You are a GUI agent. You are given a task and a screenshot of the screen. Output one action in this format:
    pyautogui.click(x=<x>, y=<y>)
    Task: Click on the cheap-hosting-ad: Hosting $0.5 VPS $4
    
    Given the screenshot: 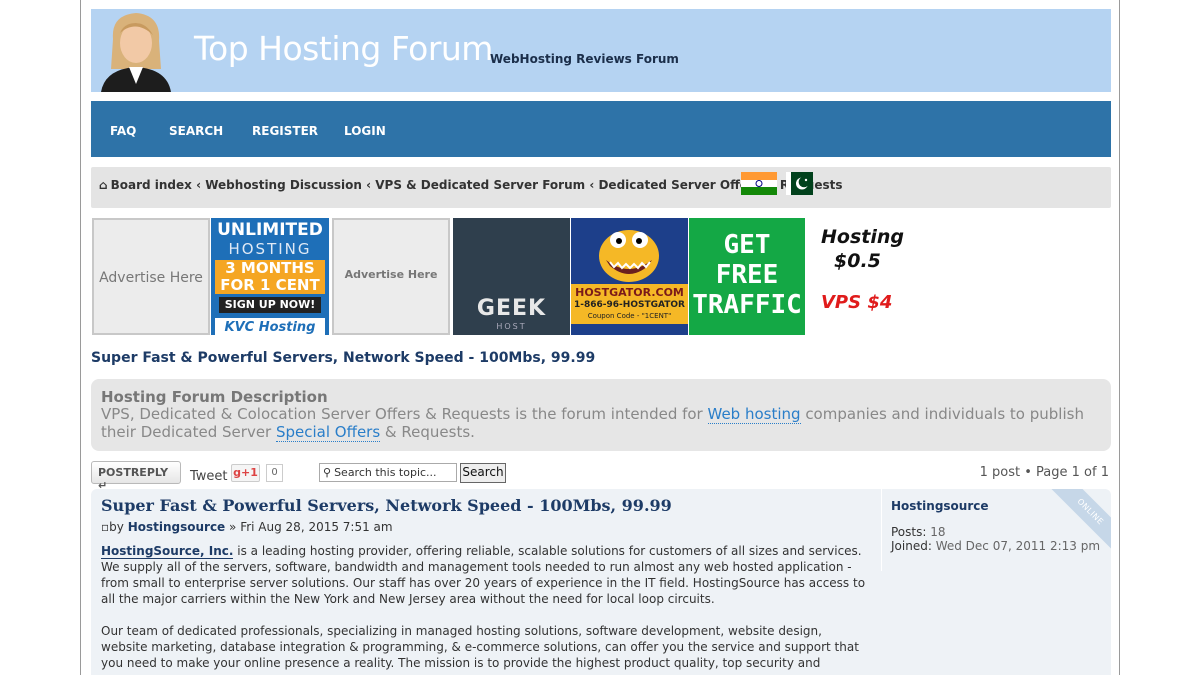 What is the action you would take?
    pyautogui.click(x=866, y=276)
    